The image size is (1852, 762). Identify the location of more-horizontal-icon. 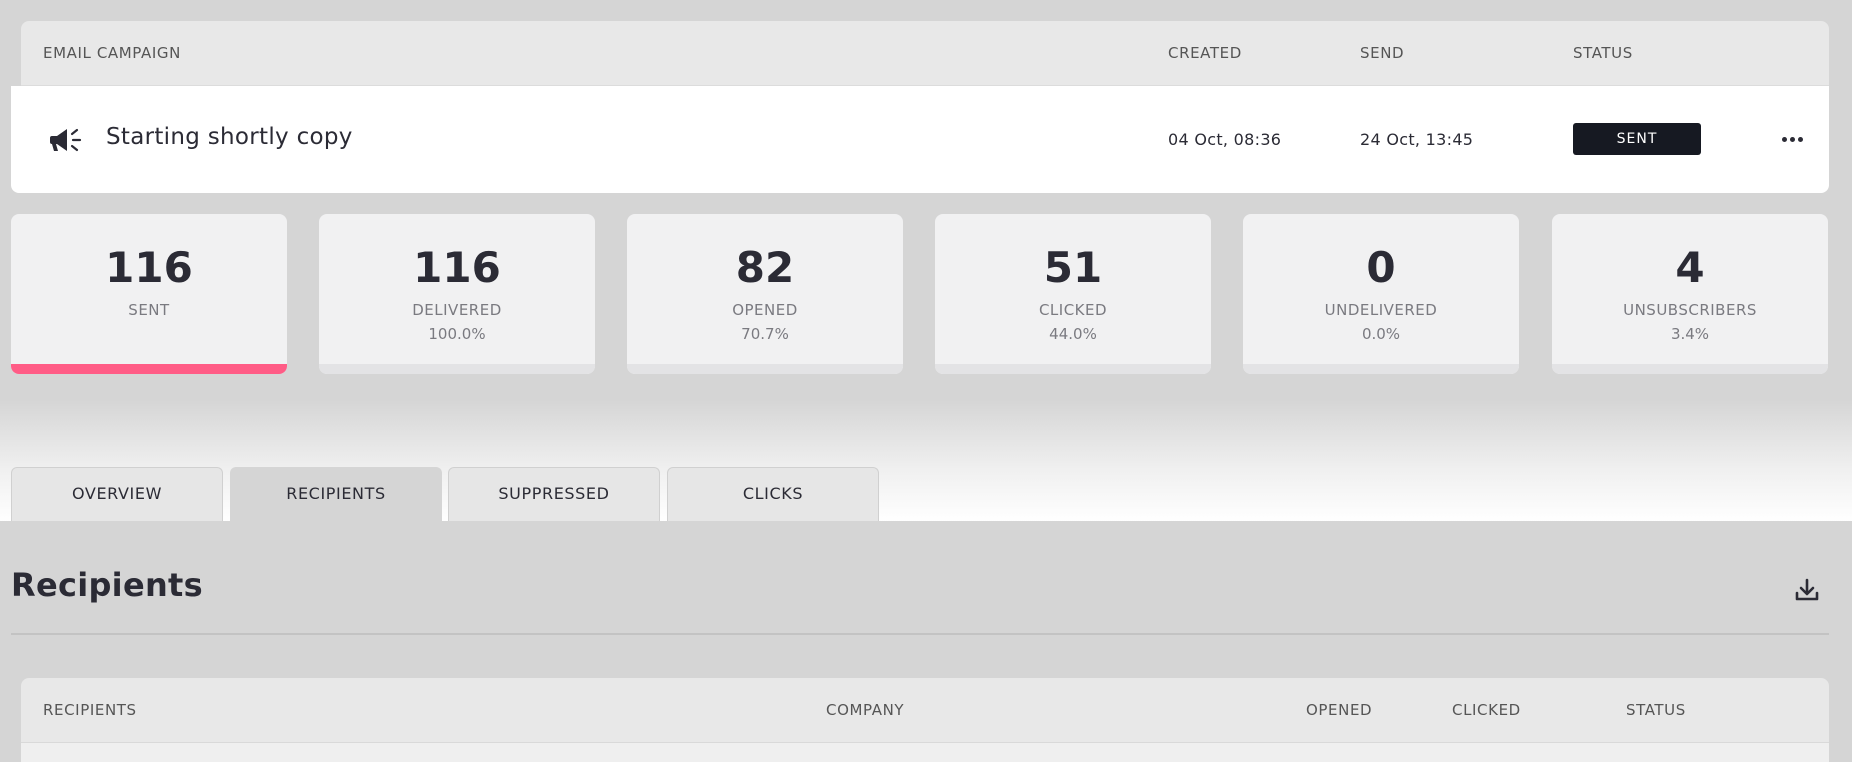
(1784, 139).